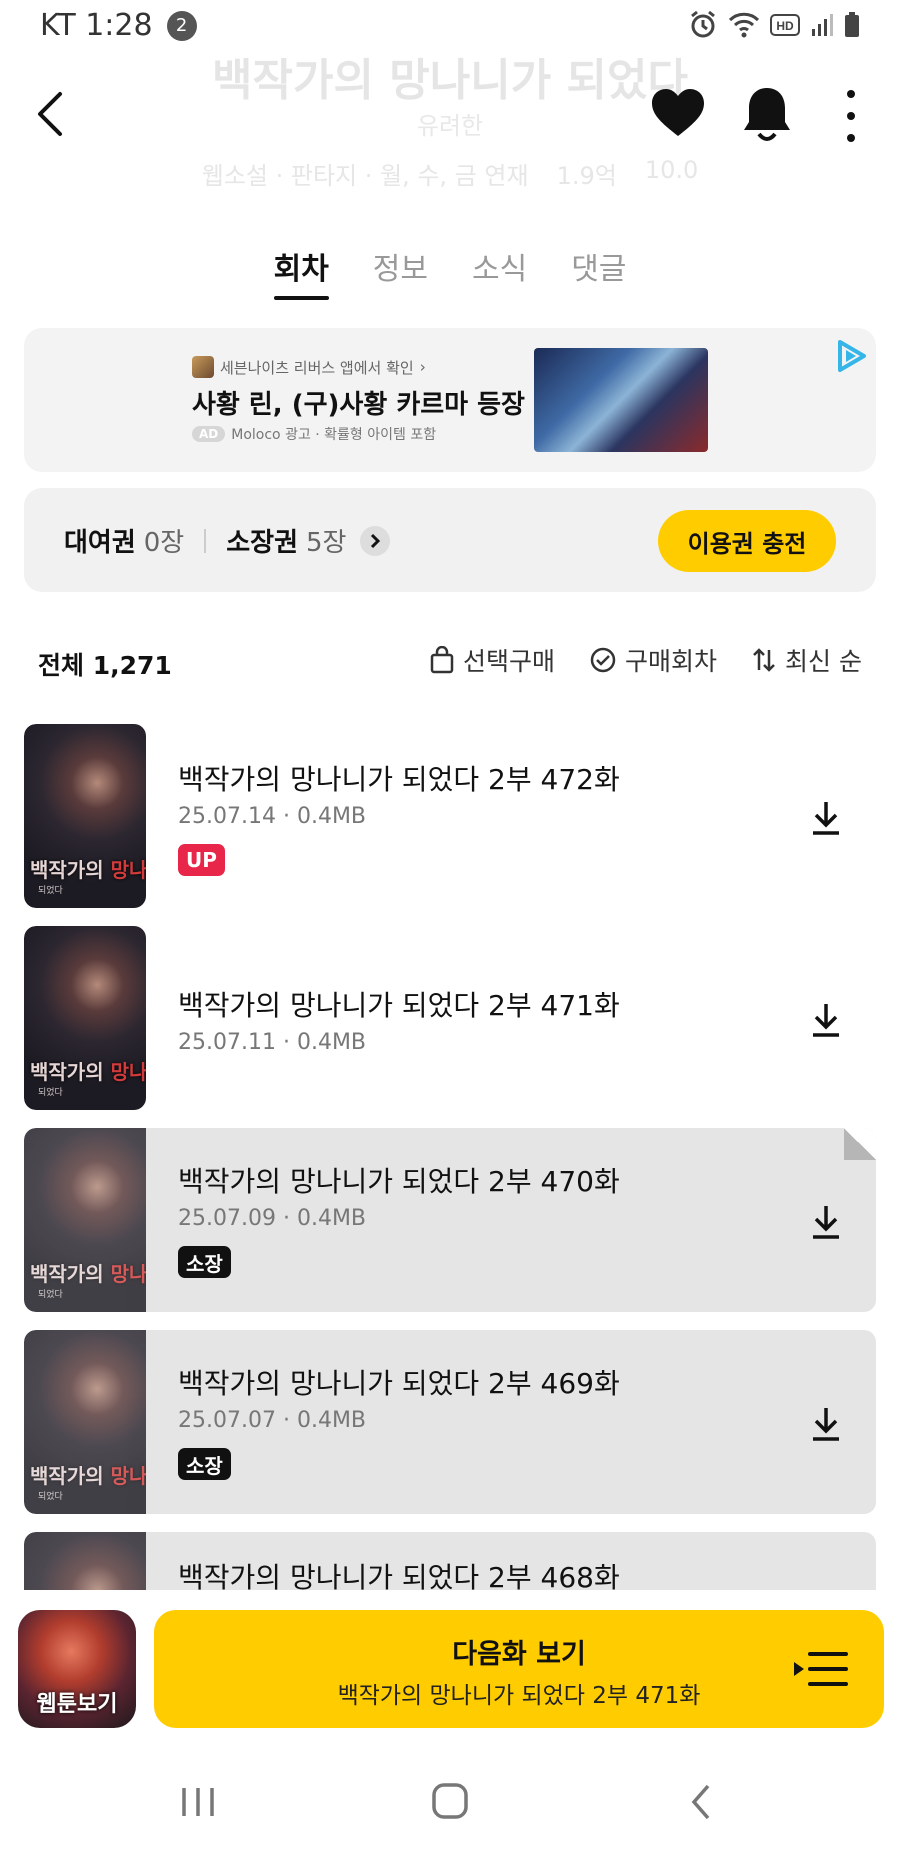 The width and height of the screenshot is (900, 1850). I want to click on novel-meta: 웹소설 · 판타지 · 월, 수, 금 연재, so click(365, 176).